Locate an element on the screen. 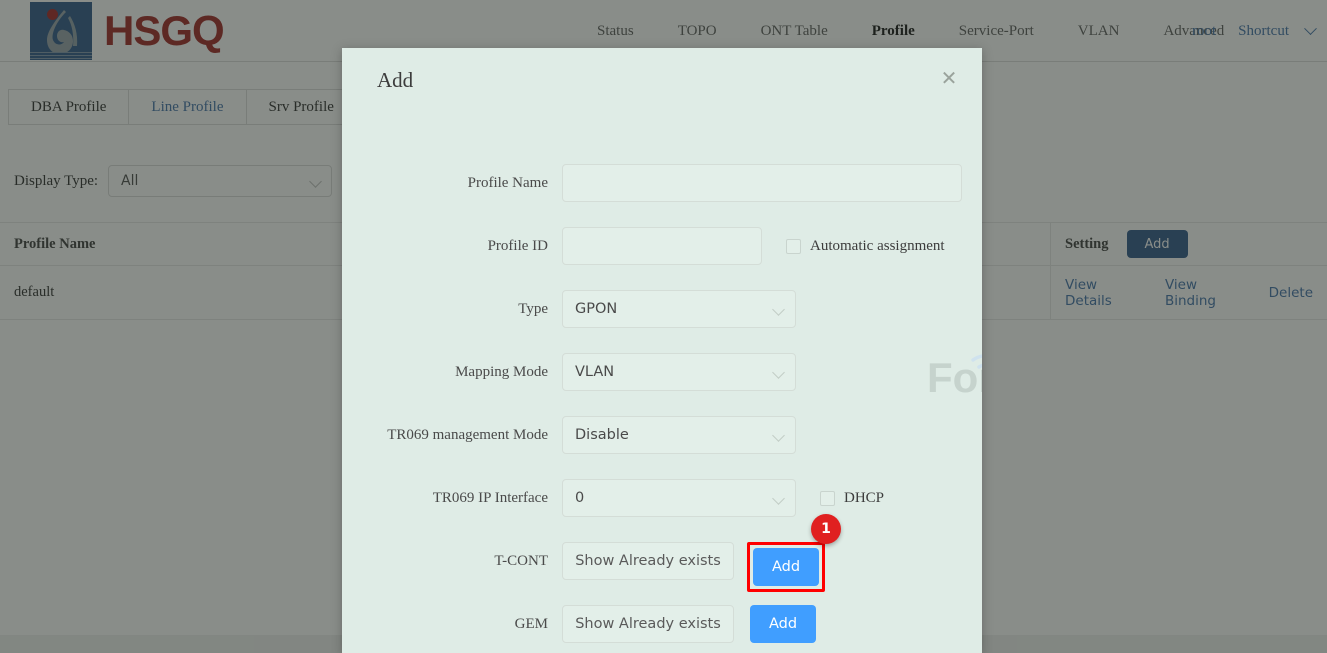  tcont-show-existing-button: Show Already exists is located at coordinates (648, 561).